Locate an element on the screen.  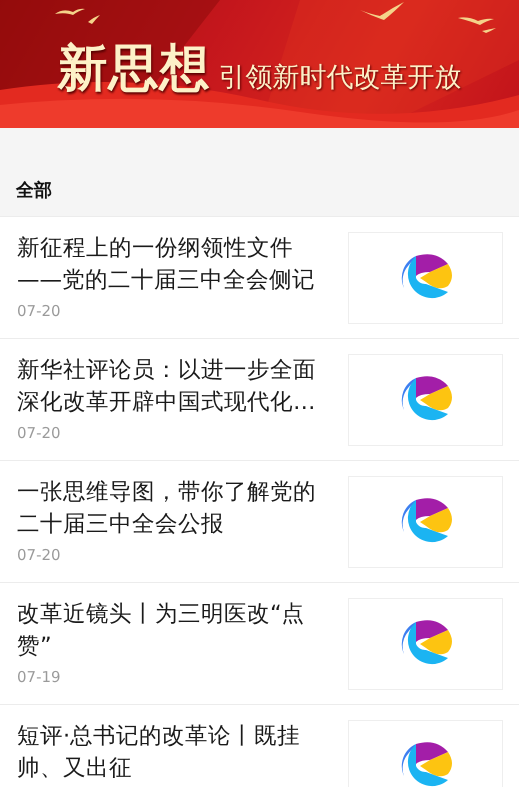
article-title: 短评·总书记的改革论丨既挂帅、又出征 is located at coordinates (159, 752).